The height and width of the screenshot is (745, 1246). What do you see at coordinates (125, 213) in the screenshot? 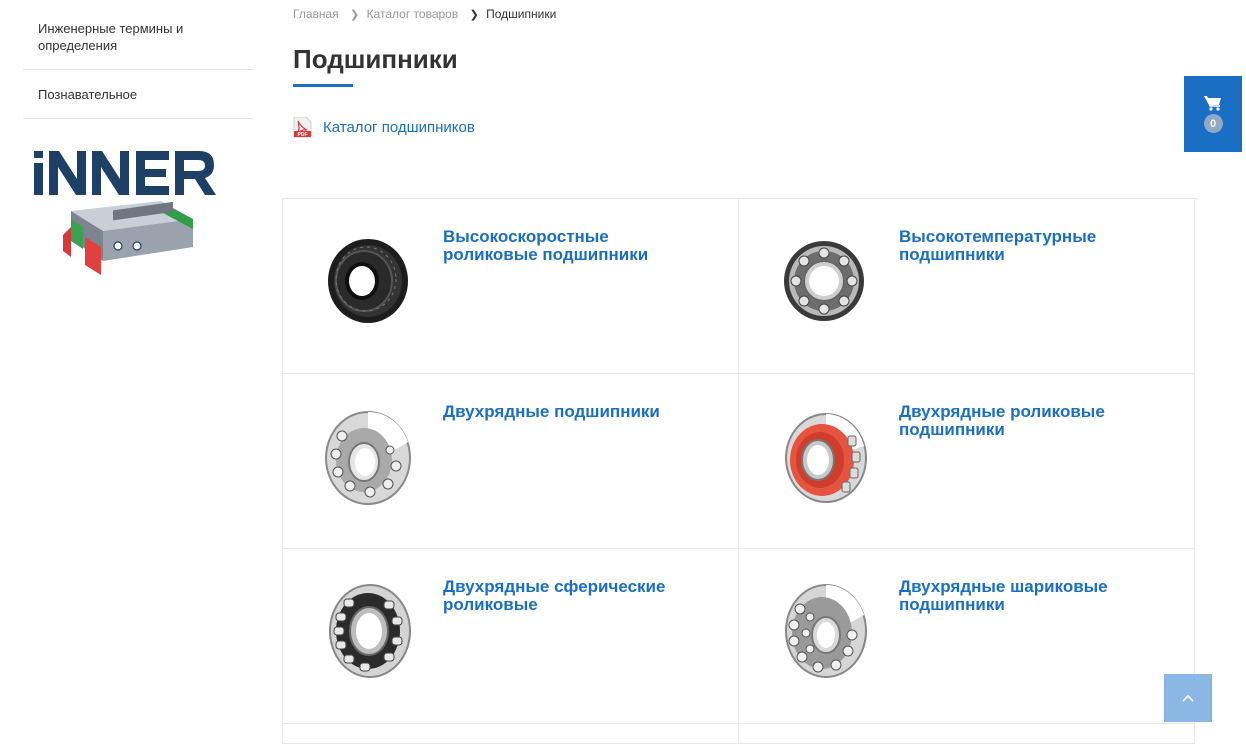
I see `inner-logo` at bounding box center [125, 213].